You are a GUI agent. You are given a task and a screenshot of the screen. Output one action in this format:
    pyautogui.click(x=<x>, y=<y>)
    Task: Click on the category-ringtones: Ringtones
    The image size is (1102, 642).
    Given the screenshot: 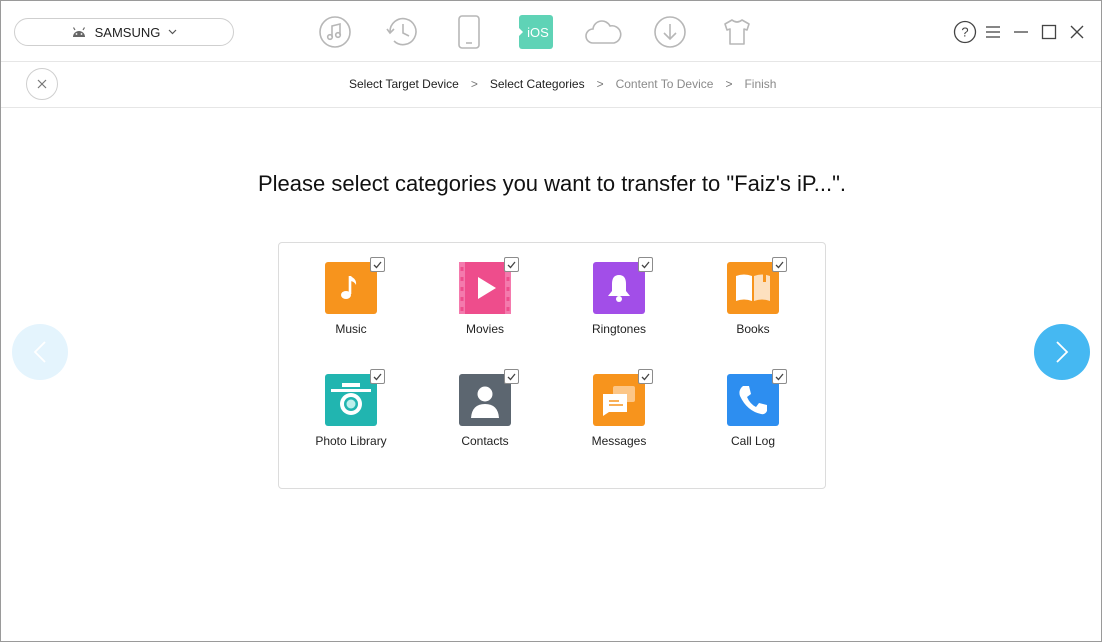 What is the action you would take?
    pyautogui.click(x=619, y=311)
    